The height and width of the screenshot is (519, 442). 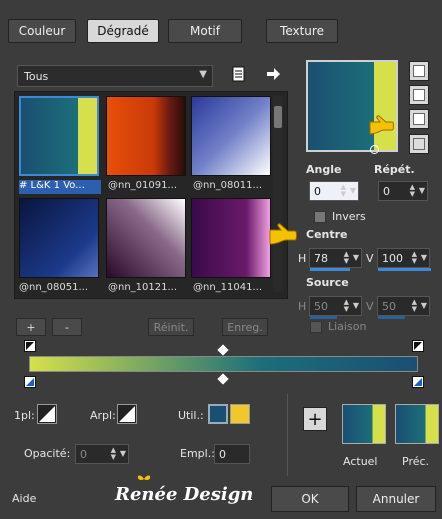 I want to click on user-label: Util.:, so click(x=191, y=415).